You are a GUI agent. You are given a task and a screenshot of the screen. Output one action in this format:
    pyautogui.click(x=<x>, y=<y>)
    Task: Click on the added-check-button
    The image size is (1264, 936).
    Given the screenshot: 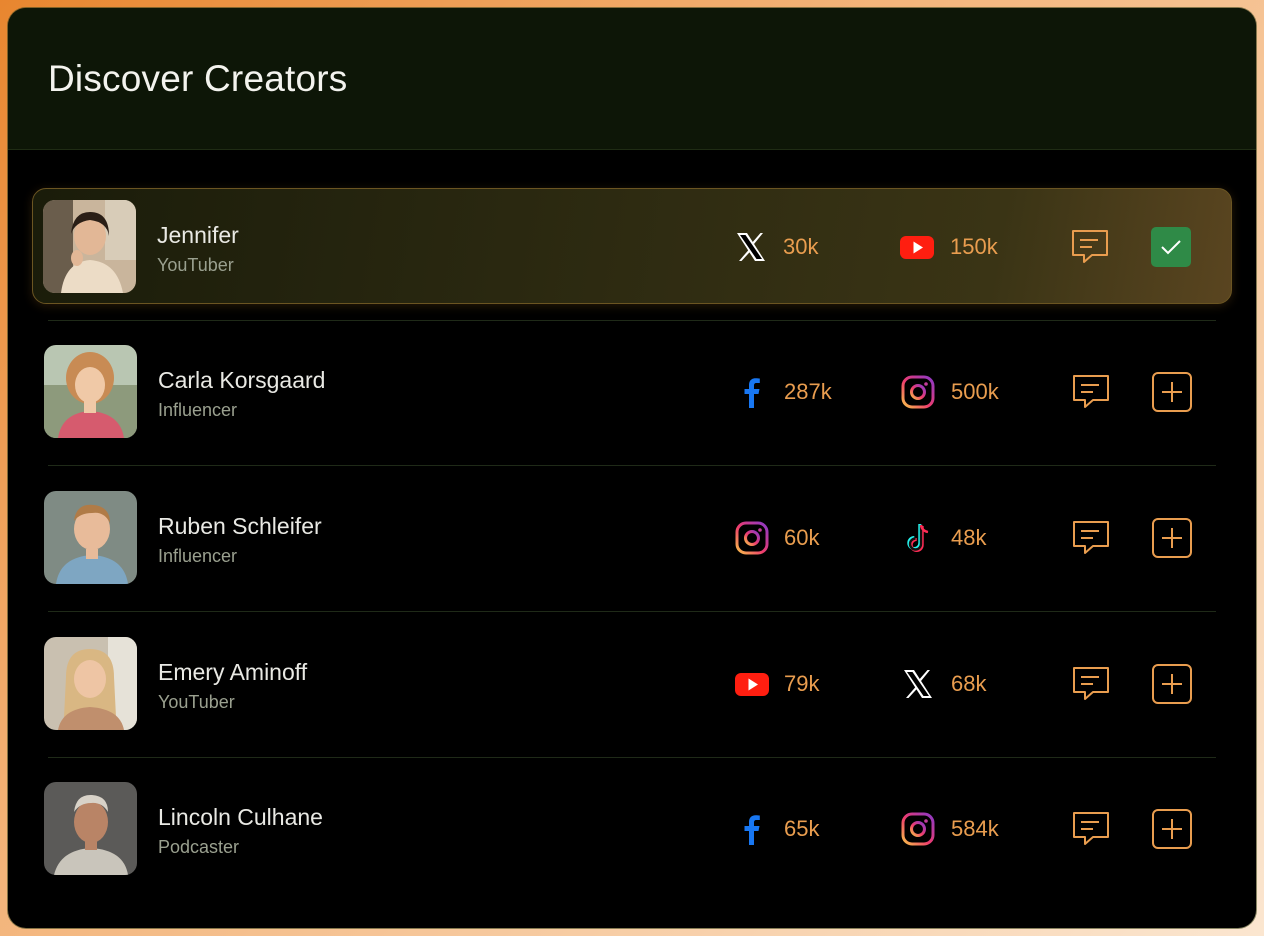 What is the action you would take?
    pyautogui.click(x=1171, y=247)
    